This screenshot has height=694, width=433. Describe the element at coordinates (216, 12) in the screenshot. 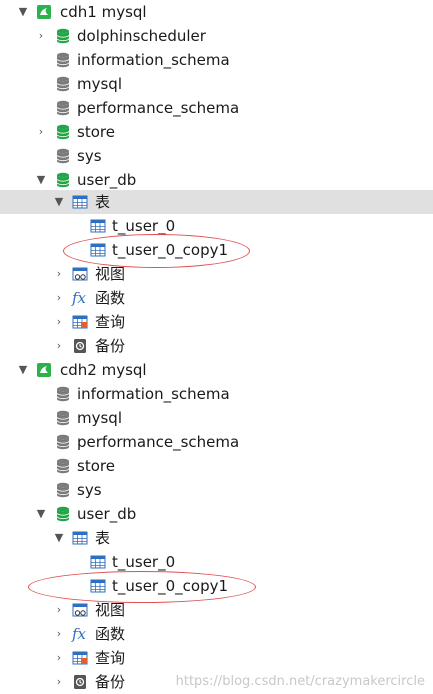

I see `tree-node-conn-cdh1: ▼ cdh1 mysql` at that location.